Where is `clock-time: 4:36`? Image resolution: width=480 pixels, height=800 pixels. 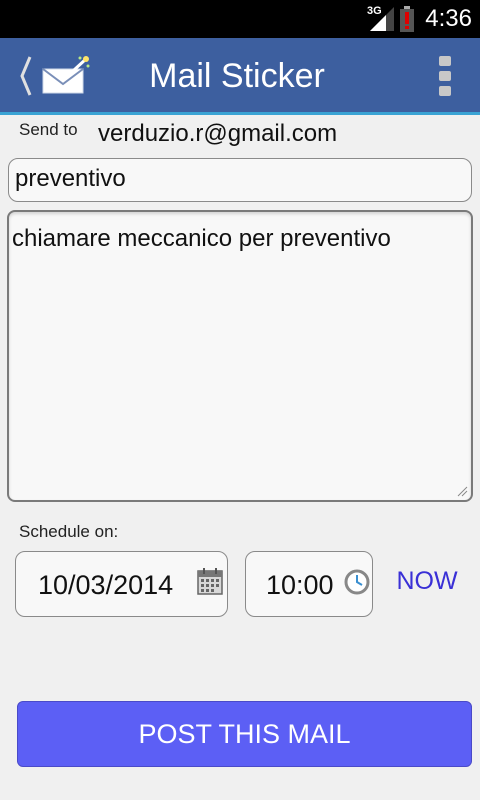
clock-time: 4:36 is located at coordinates (448, 18).